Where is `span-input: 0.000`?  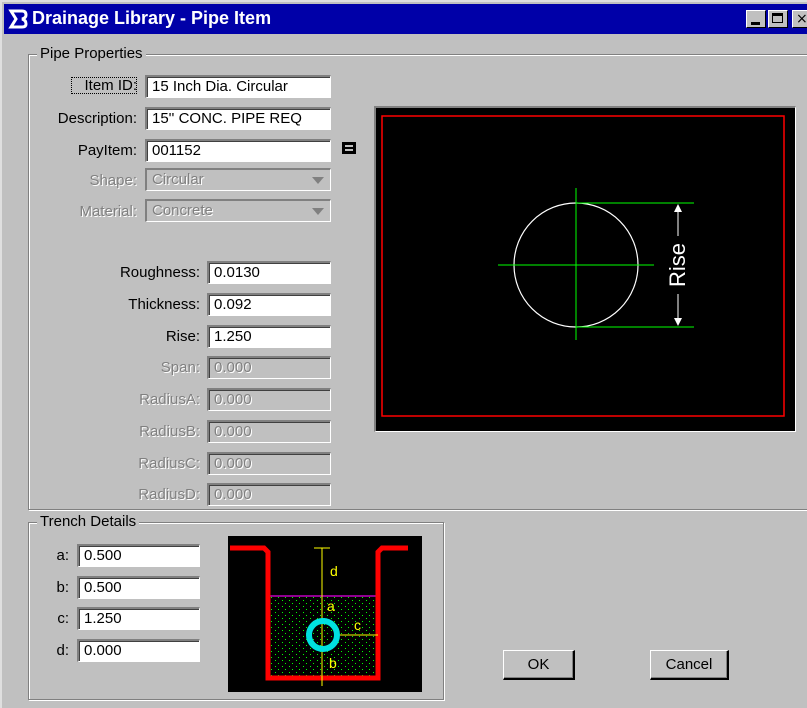
span-input: 0.000 is located at coordinates (269, 367).